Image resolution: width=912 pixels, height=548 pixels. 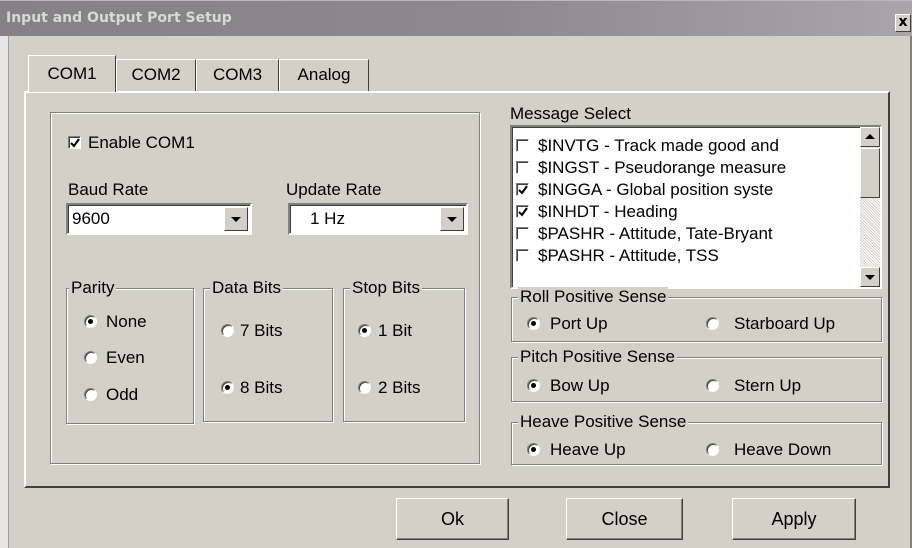 What do you see at coordinates (237, 75) in the screenshot?
I see `tab-com3: COM3` at bounding box center [237, 75].